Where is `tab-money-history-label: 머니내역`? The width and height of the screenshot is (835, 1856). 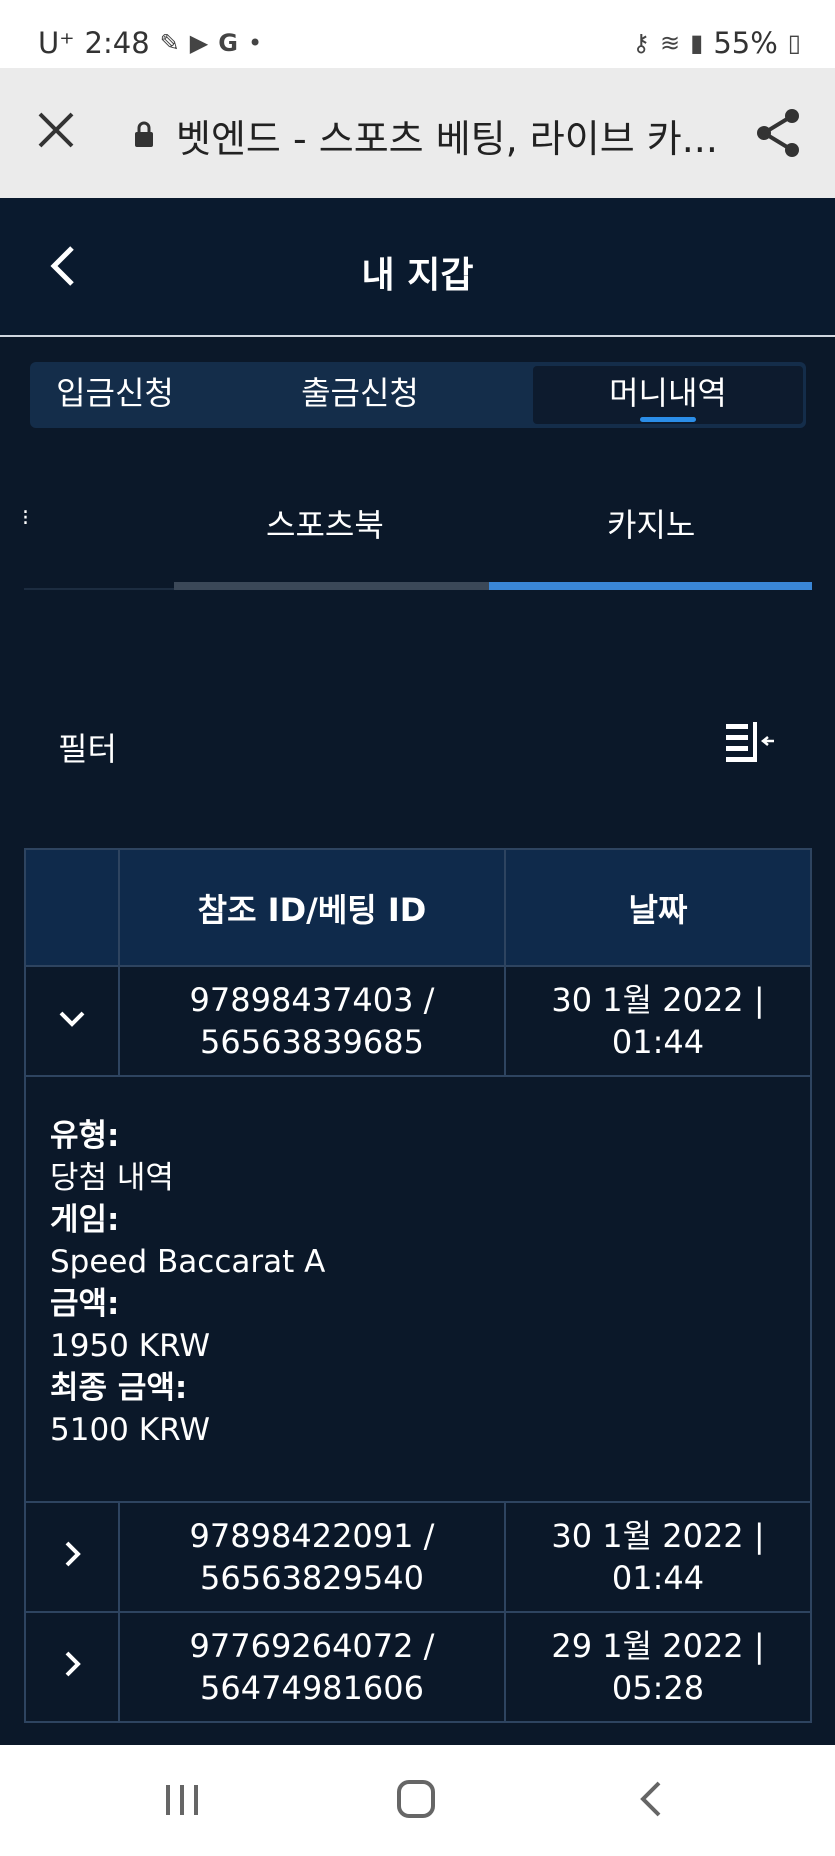
tab-money-history-label: 머니내역 is located at coordinates (668, 393).